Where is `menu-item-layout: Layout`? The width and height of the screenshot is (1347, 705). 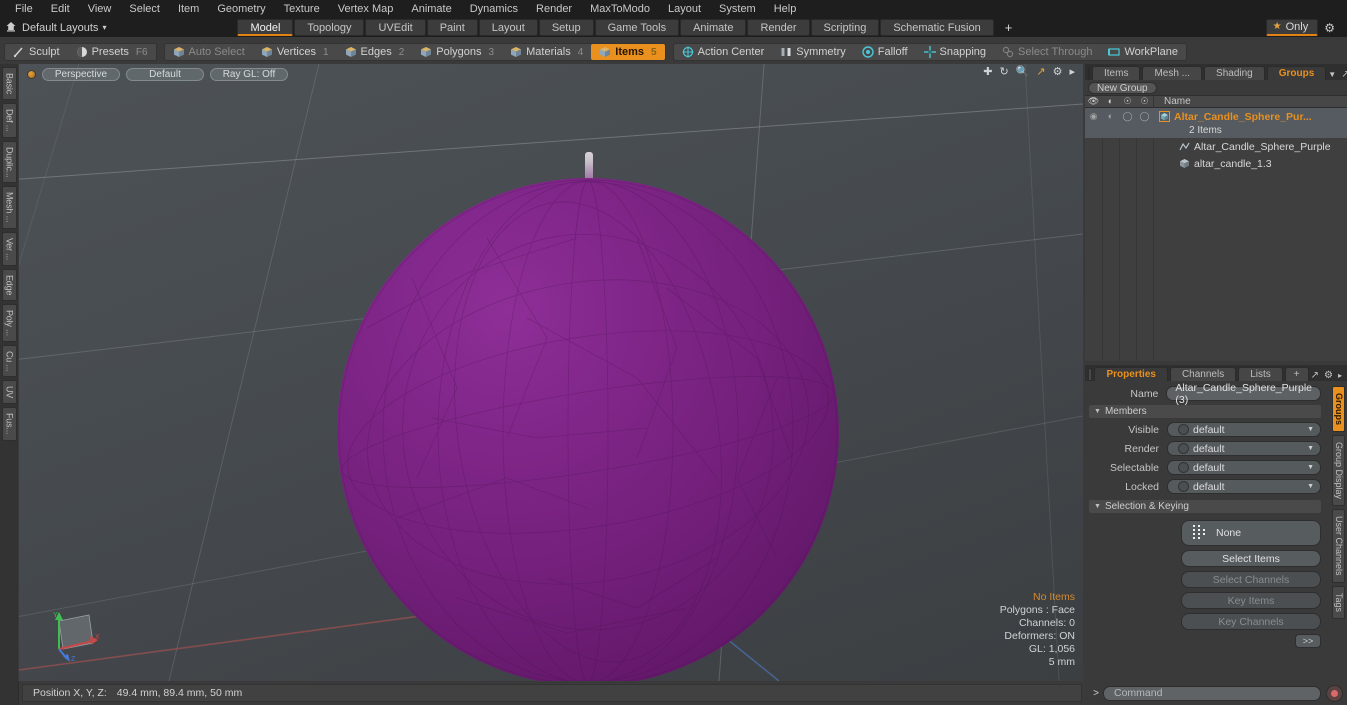
menu-item-layout: Layout is located at coordinates (684, 9).